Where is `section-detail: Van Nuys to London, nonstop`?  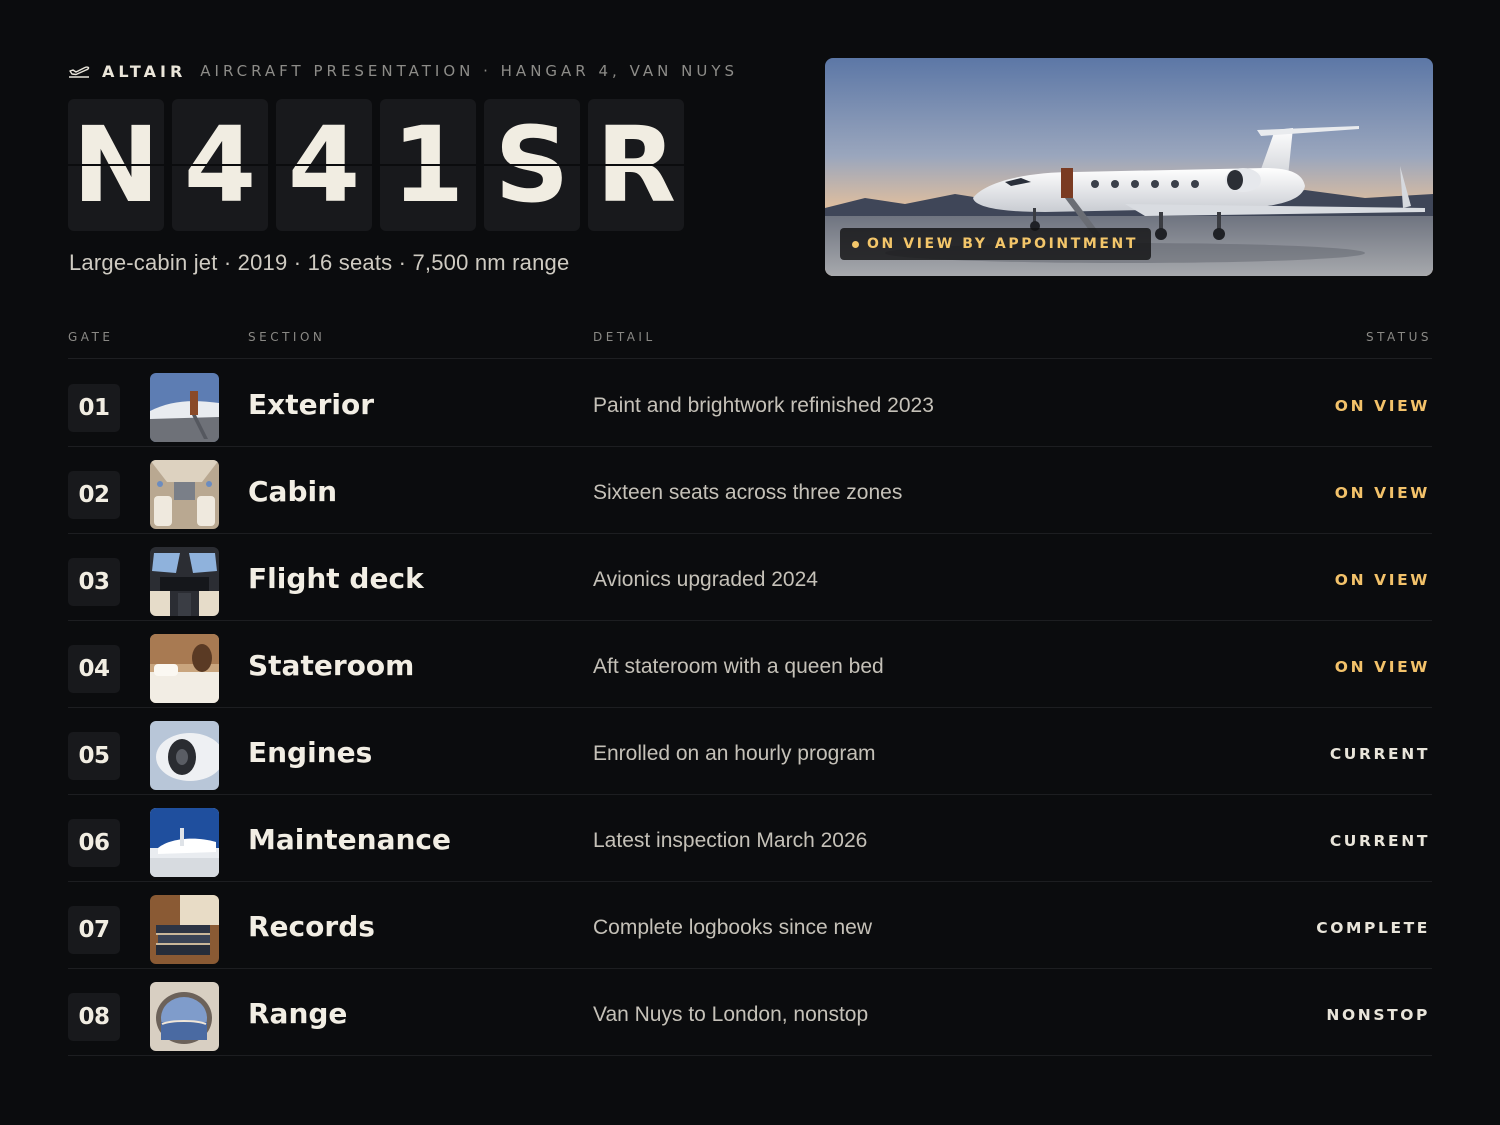 section-detail: Van Nuys to London, nonstop is located at coordinates (731, 1014).